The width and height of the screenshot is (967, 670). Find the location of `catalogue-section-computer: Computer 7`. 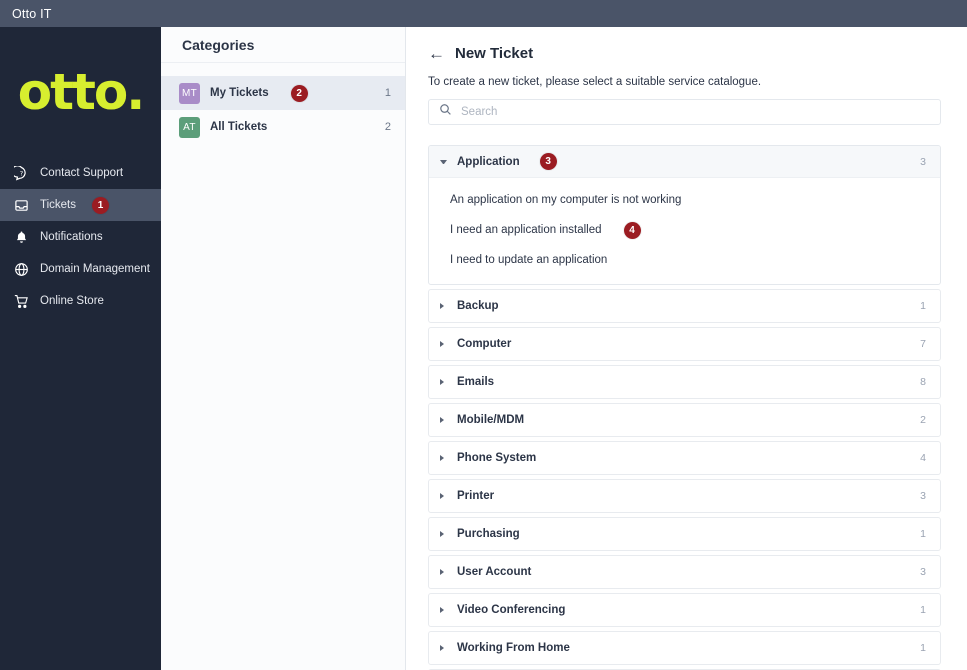

catalogue-section-computer: Computer 7 is located at coordinates (684, 344).